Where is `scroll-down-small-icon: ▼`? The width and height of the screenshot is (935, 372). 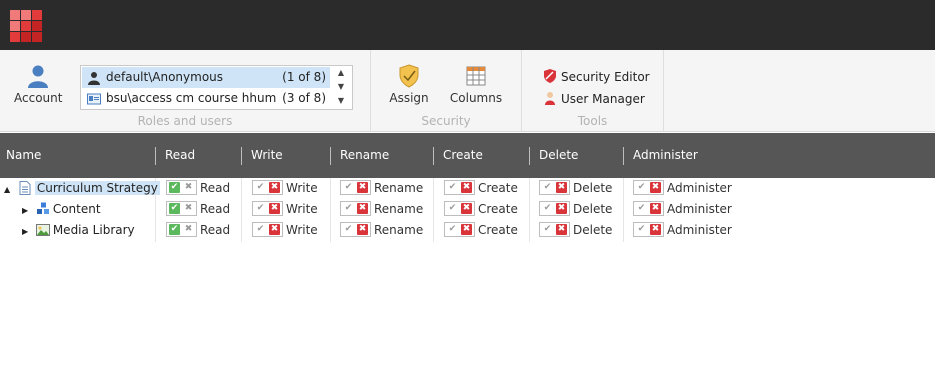 scroll-down-small-icon: ▼ is located at coordinates (341, 87).